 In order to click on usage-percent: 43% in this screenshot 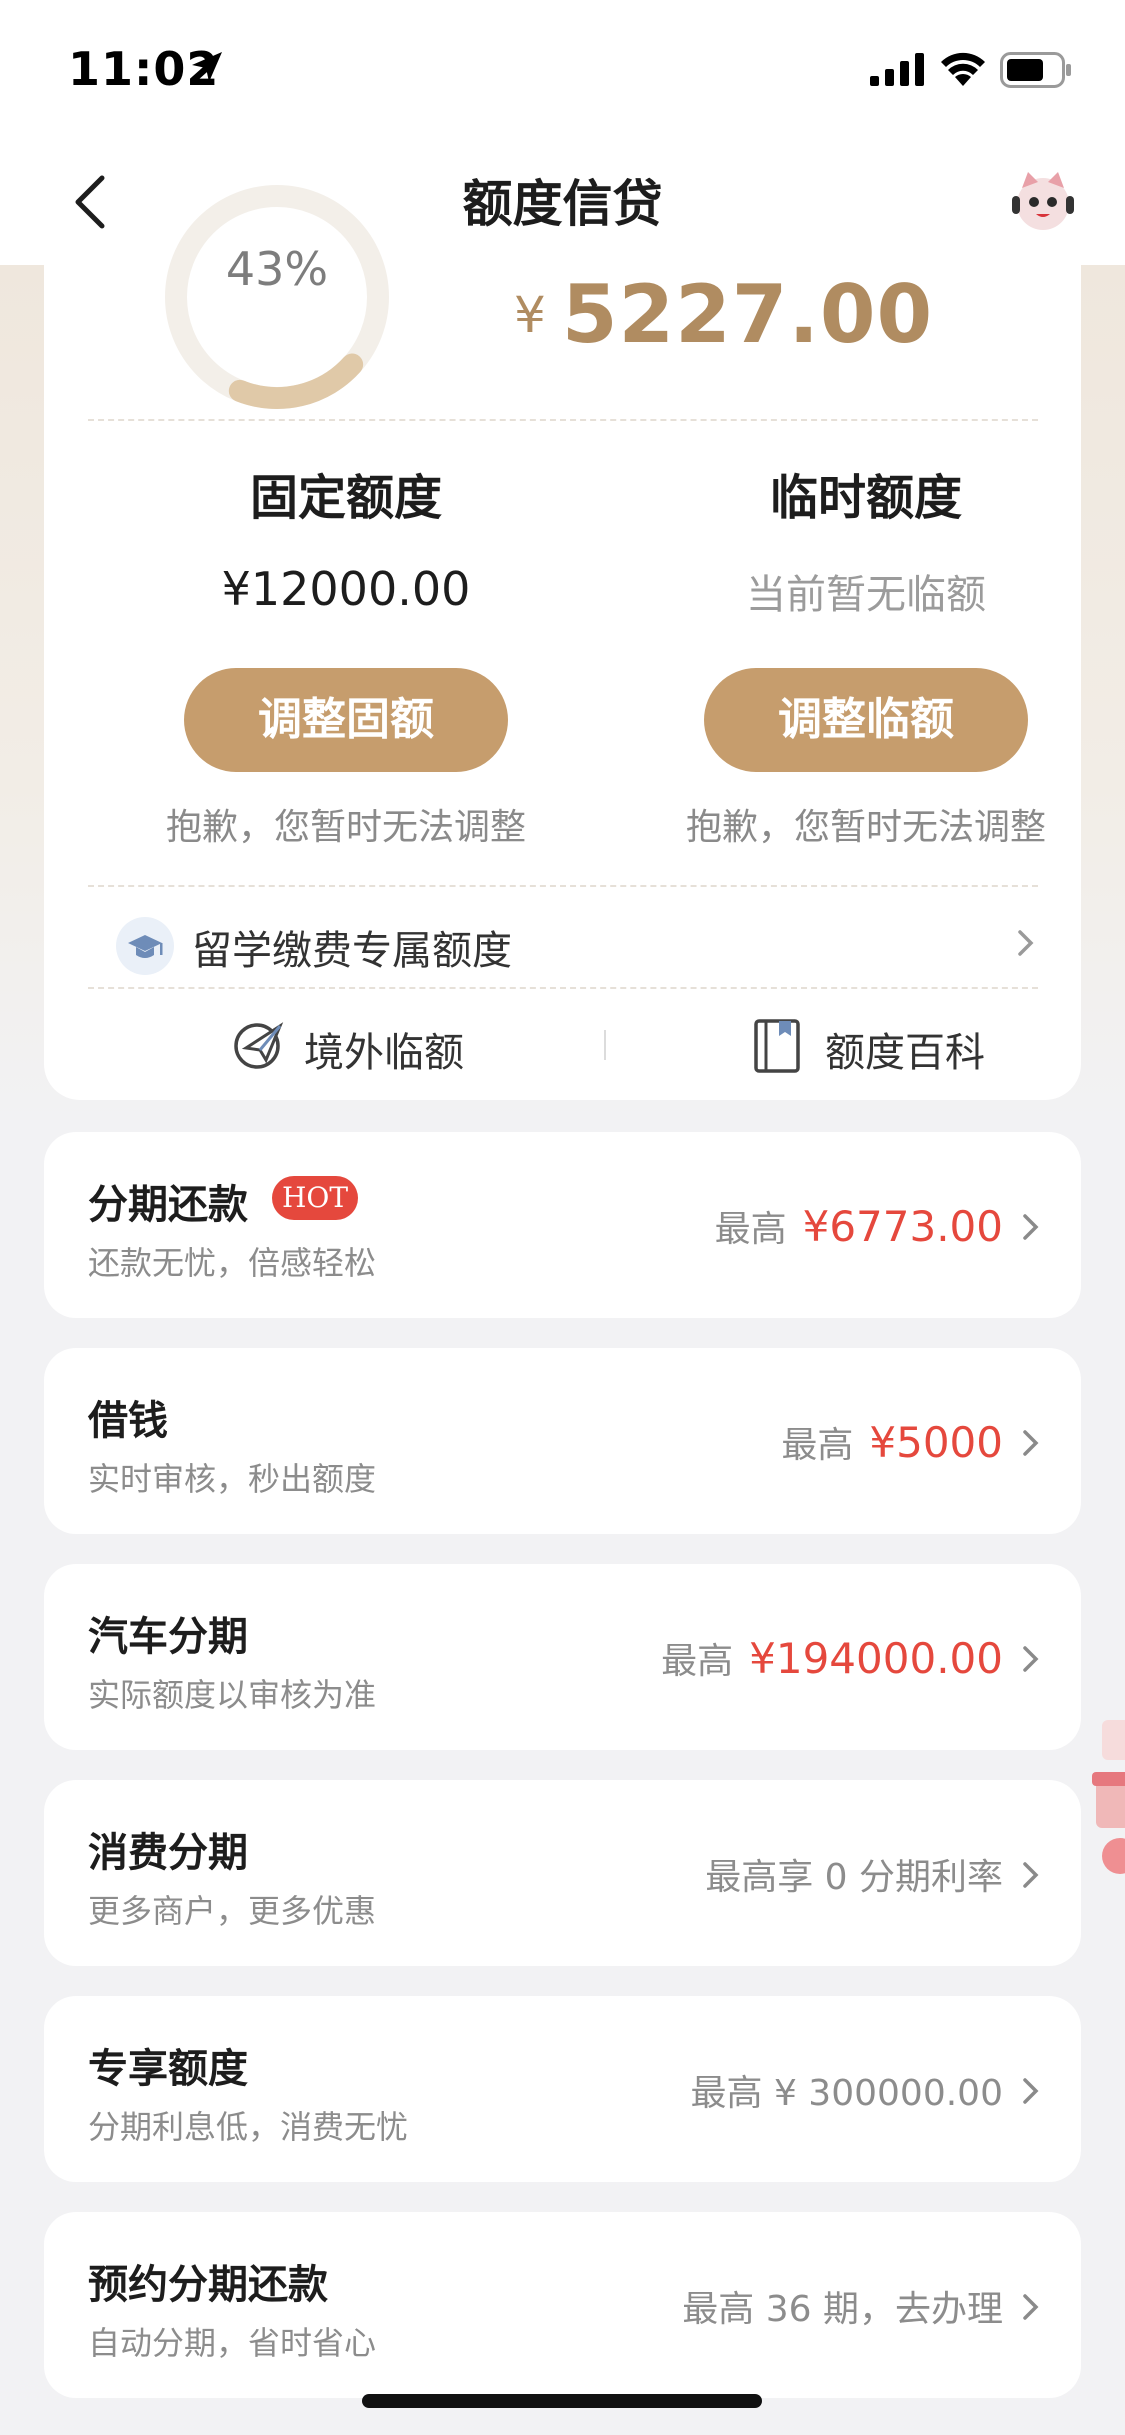, I will do `click(277, 269)`.